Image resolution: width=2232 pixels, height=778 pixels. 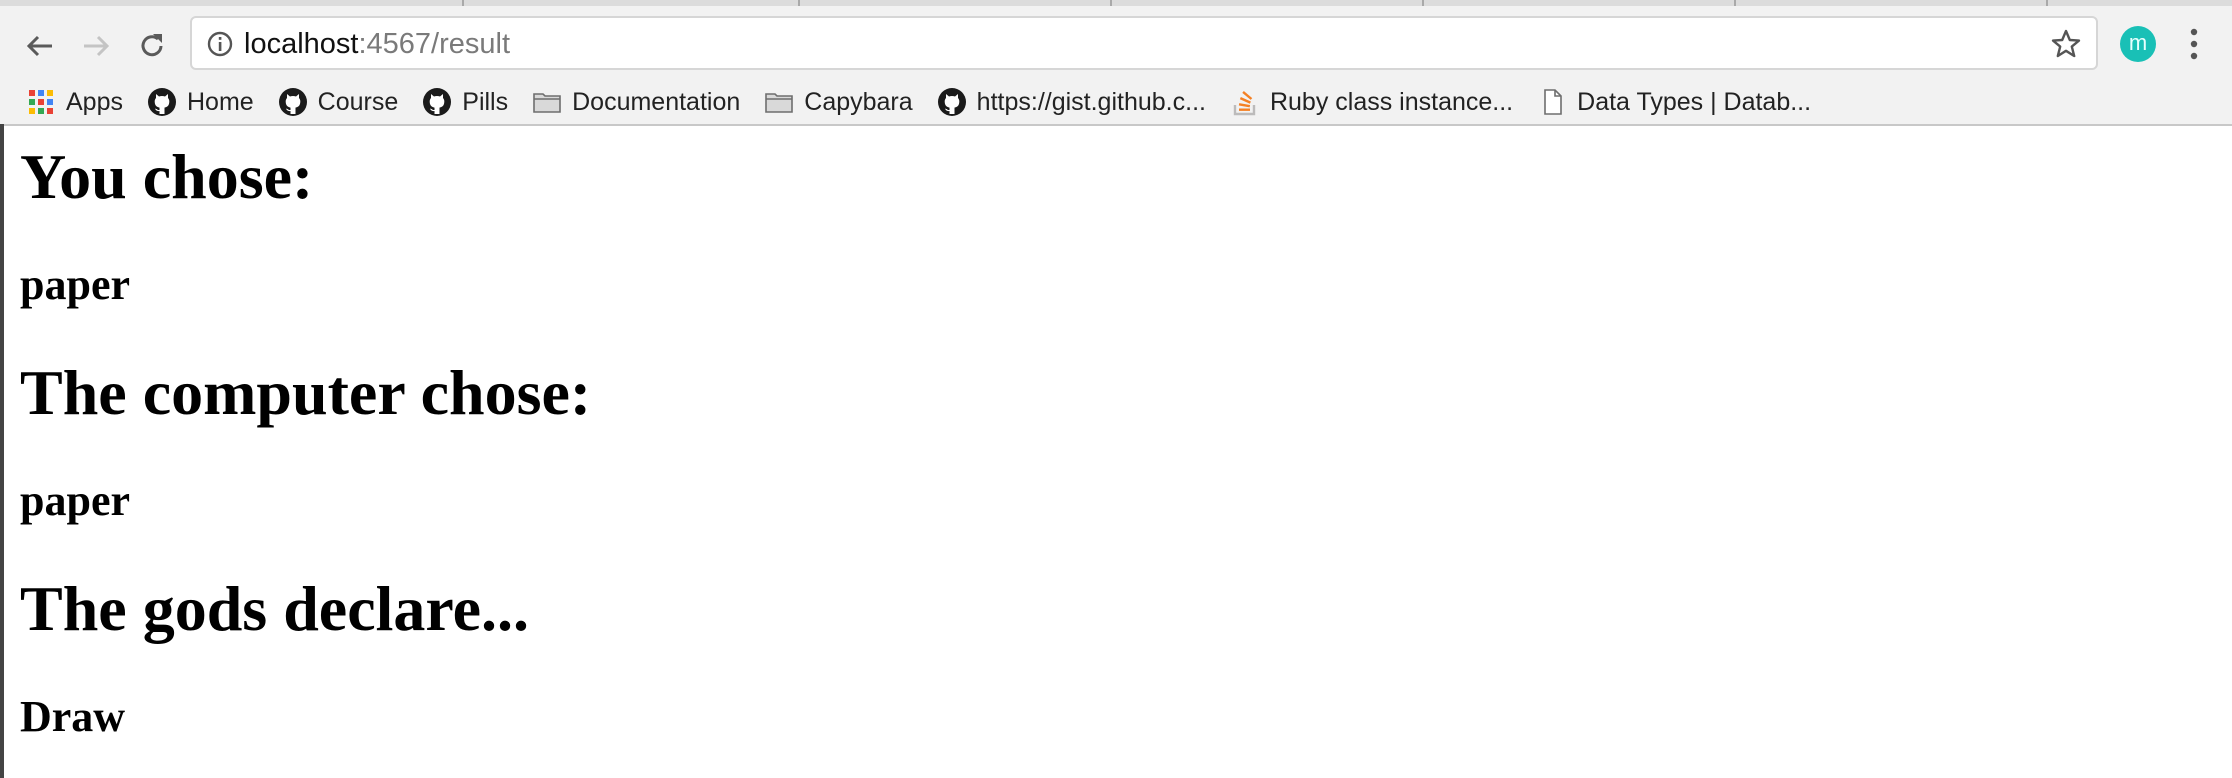 What do you see at coordinates (2066, 44) in the screenshot?
I see `bookmark-star-icon` at bounding box center [2066, 44].